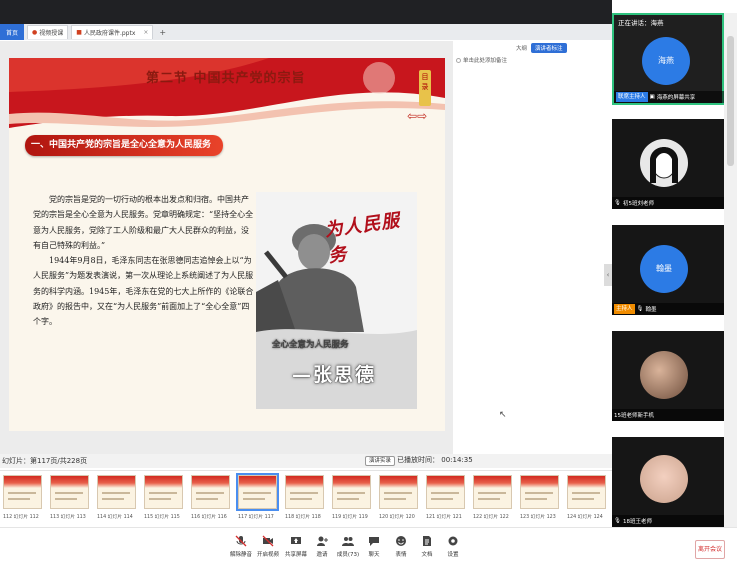 The image size is (737, 567). Describe the element at coordinates (257, 492) in the screenshot. I see `slide-thumbnail-selected` at that location.